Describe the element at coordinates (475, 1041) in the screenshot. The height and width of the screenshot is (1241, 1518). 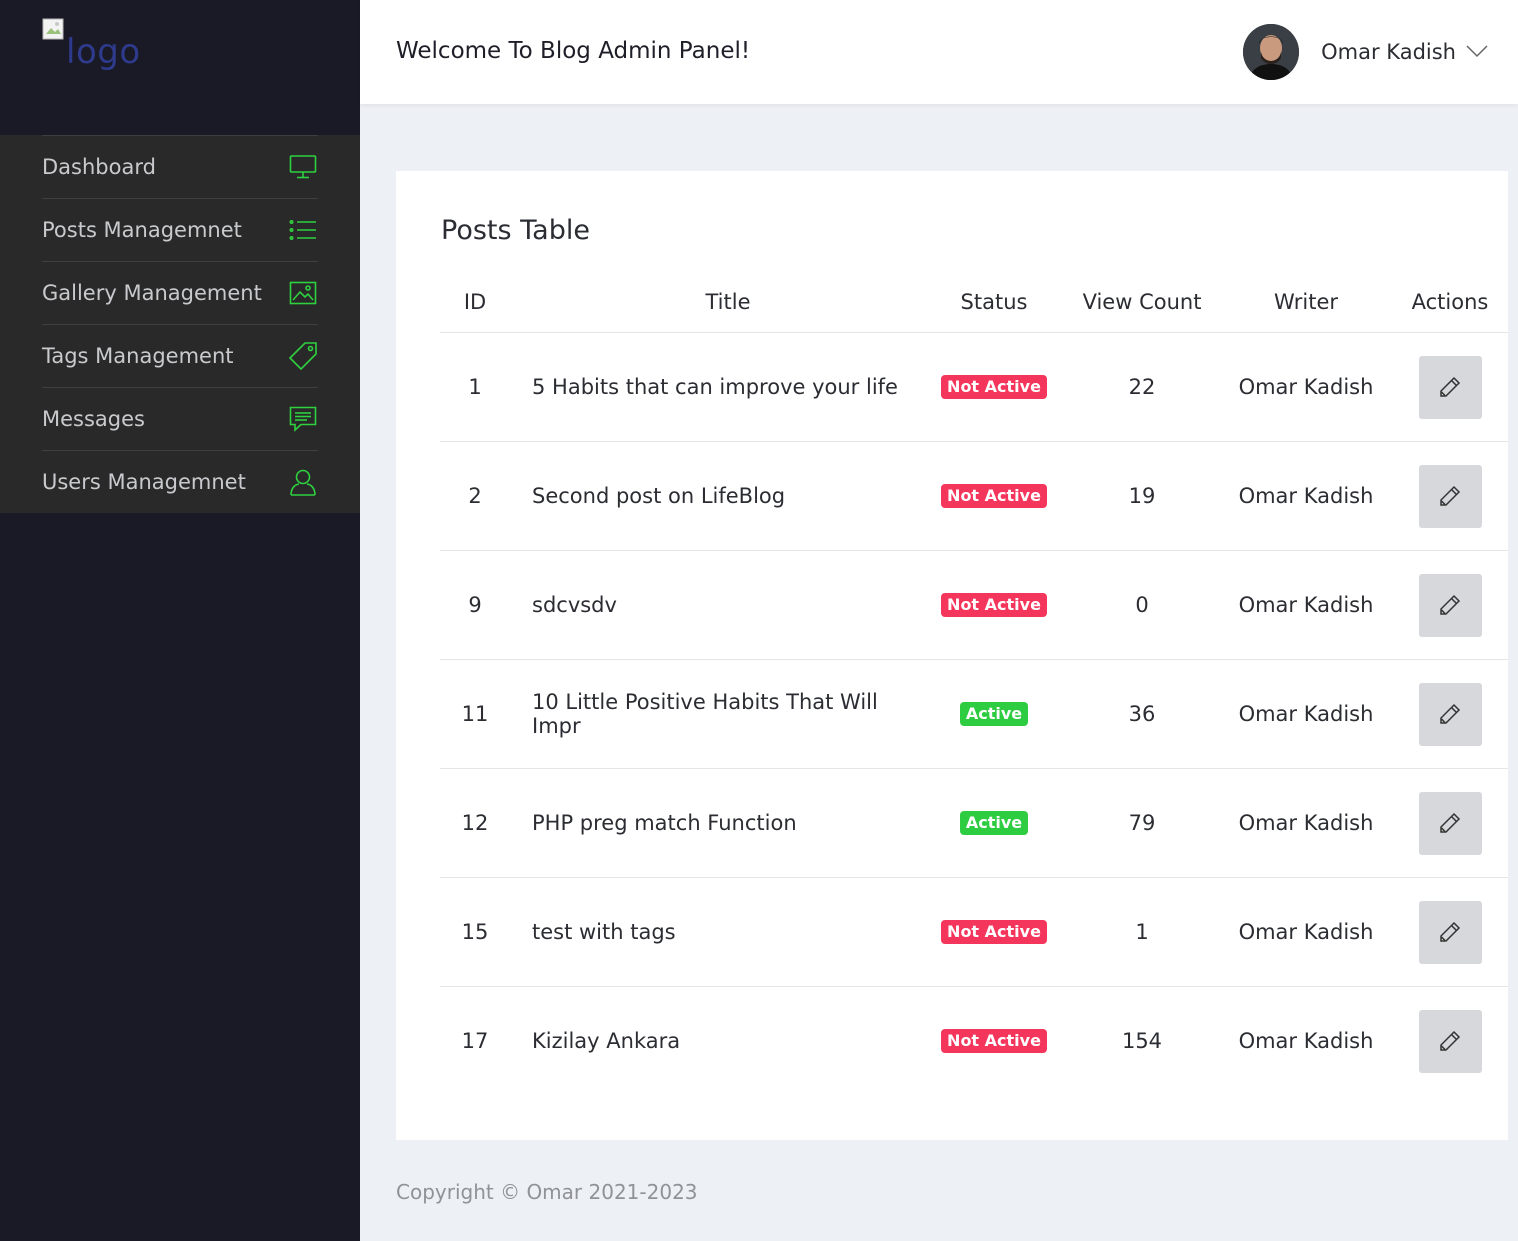
I see `cell-id: 17` at that location.